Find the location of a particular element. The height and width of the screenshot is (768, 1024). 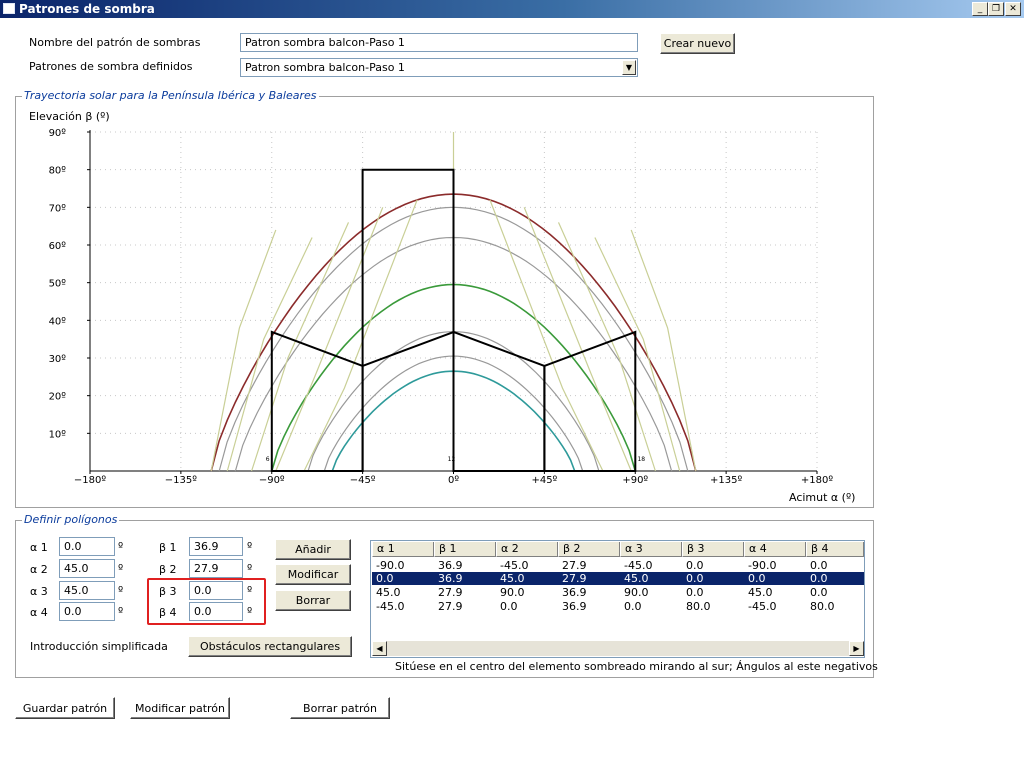

beta2-input is located at coordinates (216, 568).